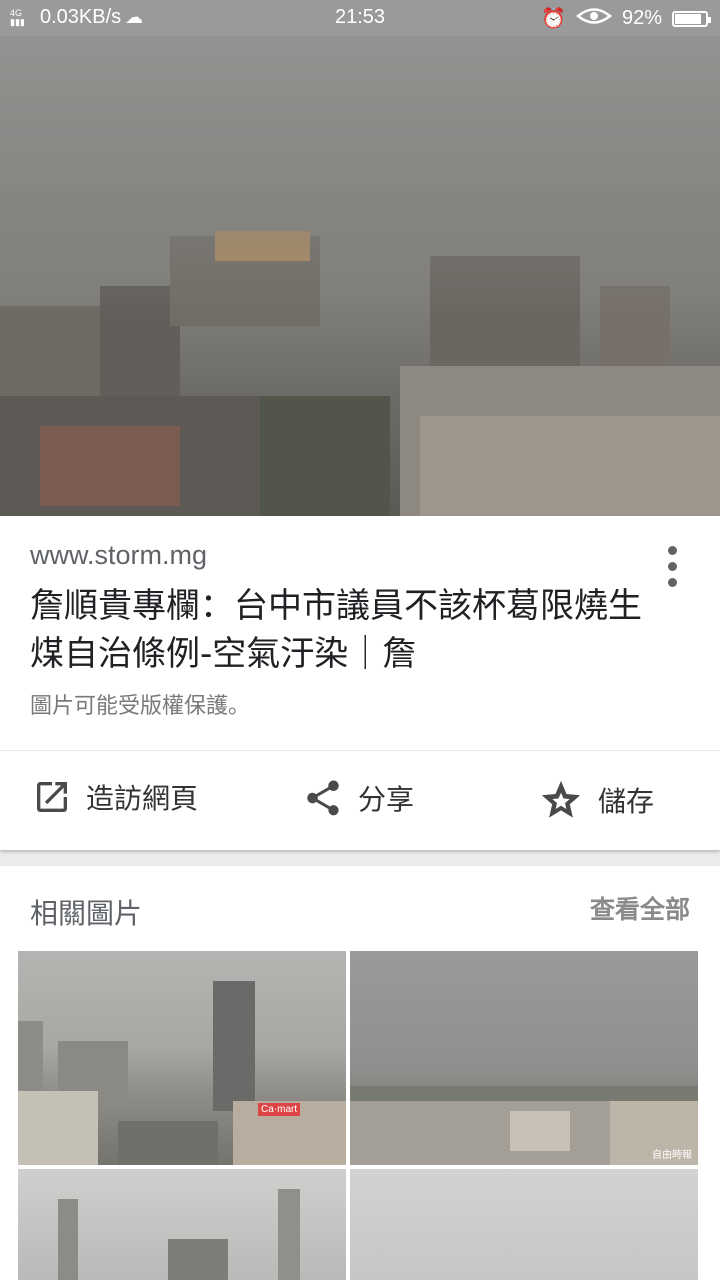  What do you see at coordinates (593, 19) in the screenshot?
I see `eye-icon` at bounding box center [593, 19].